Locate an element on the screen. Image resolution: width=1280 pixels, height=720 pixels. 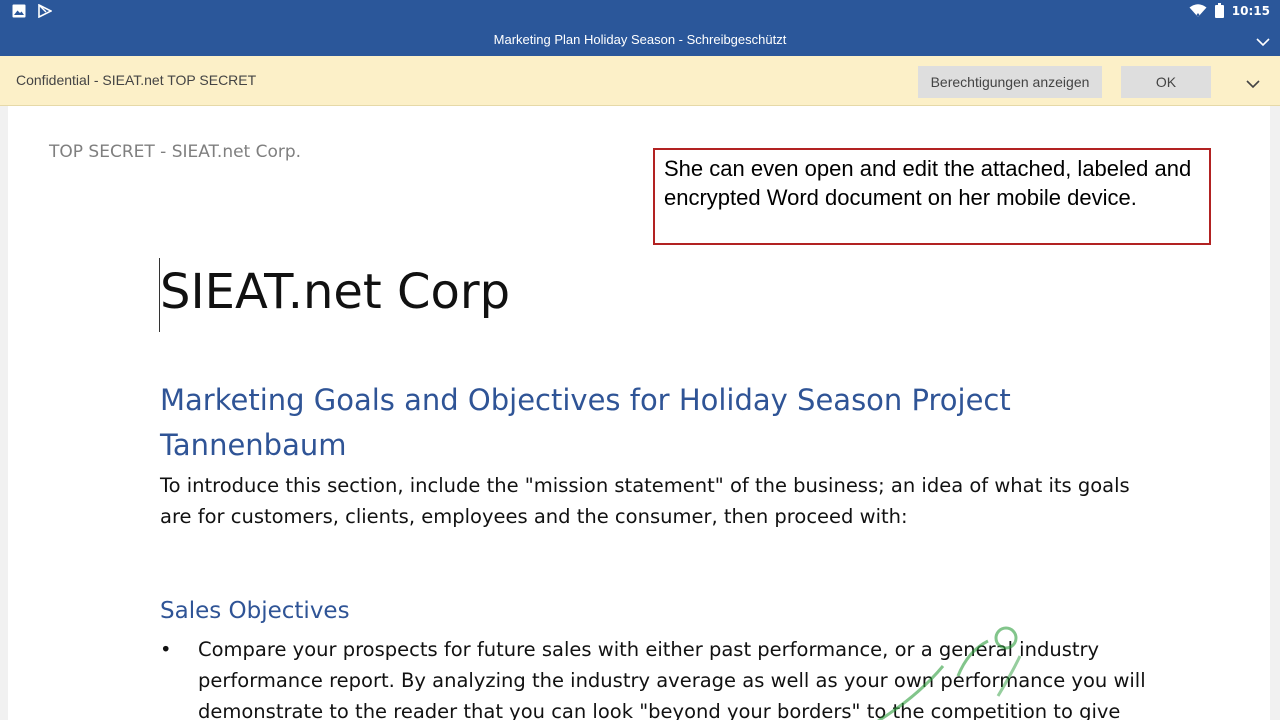
sensitivity-label: Confidential - SIEAT.net TOP SECRET is located at coordinates (136, 80).